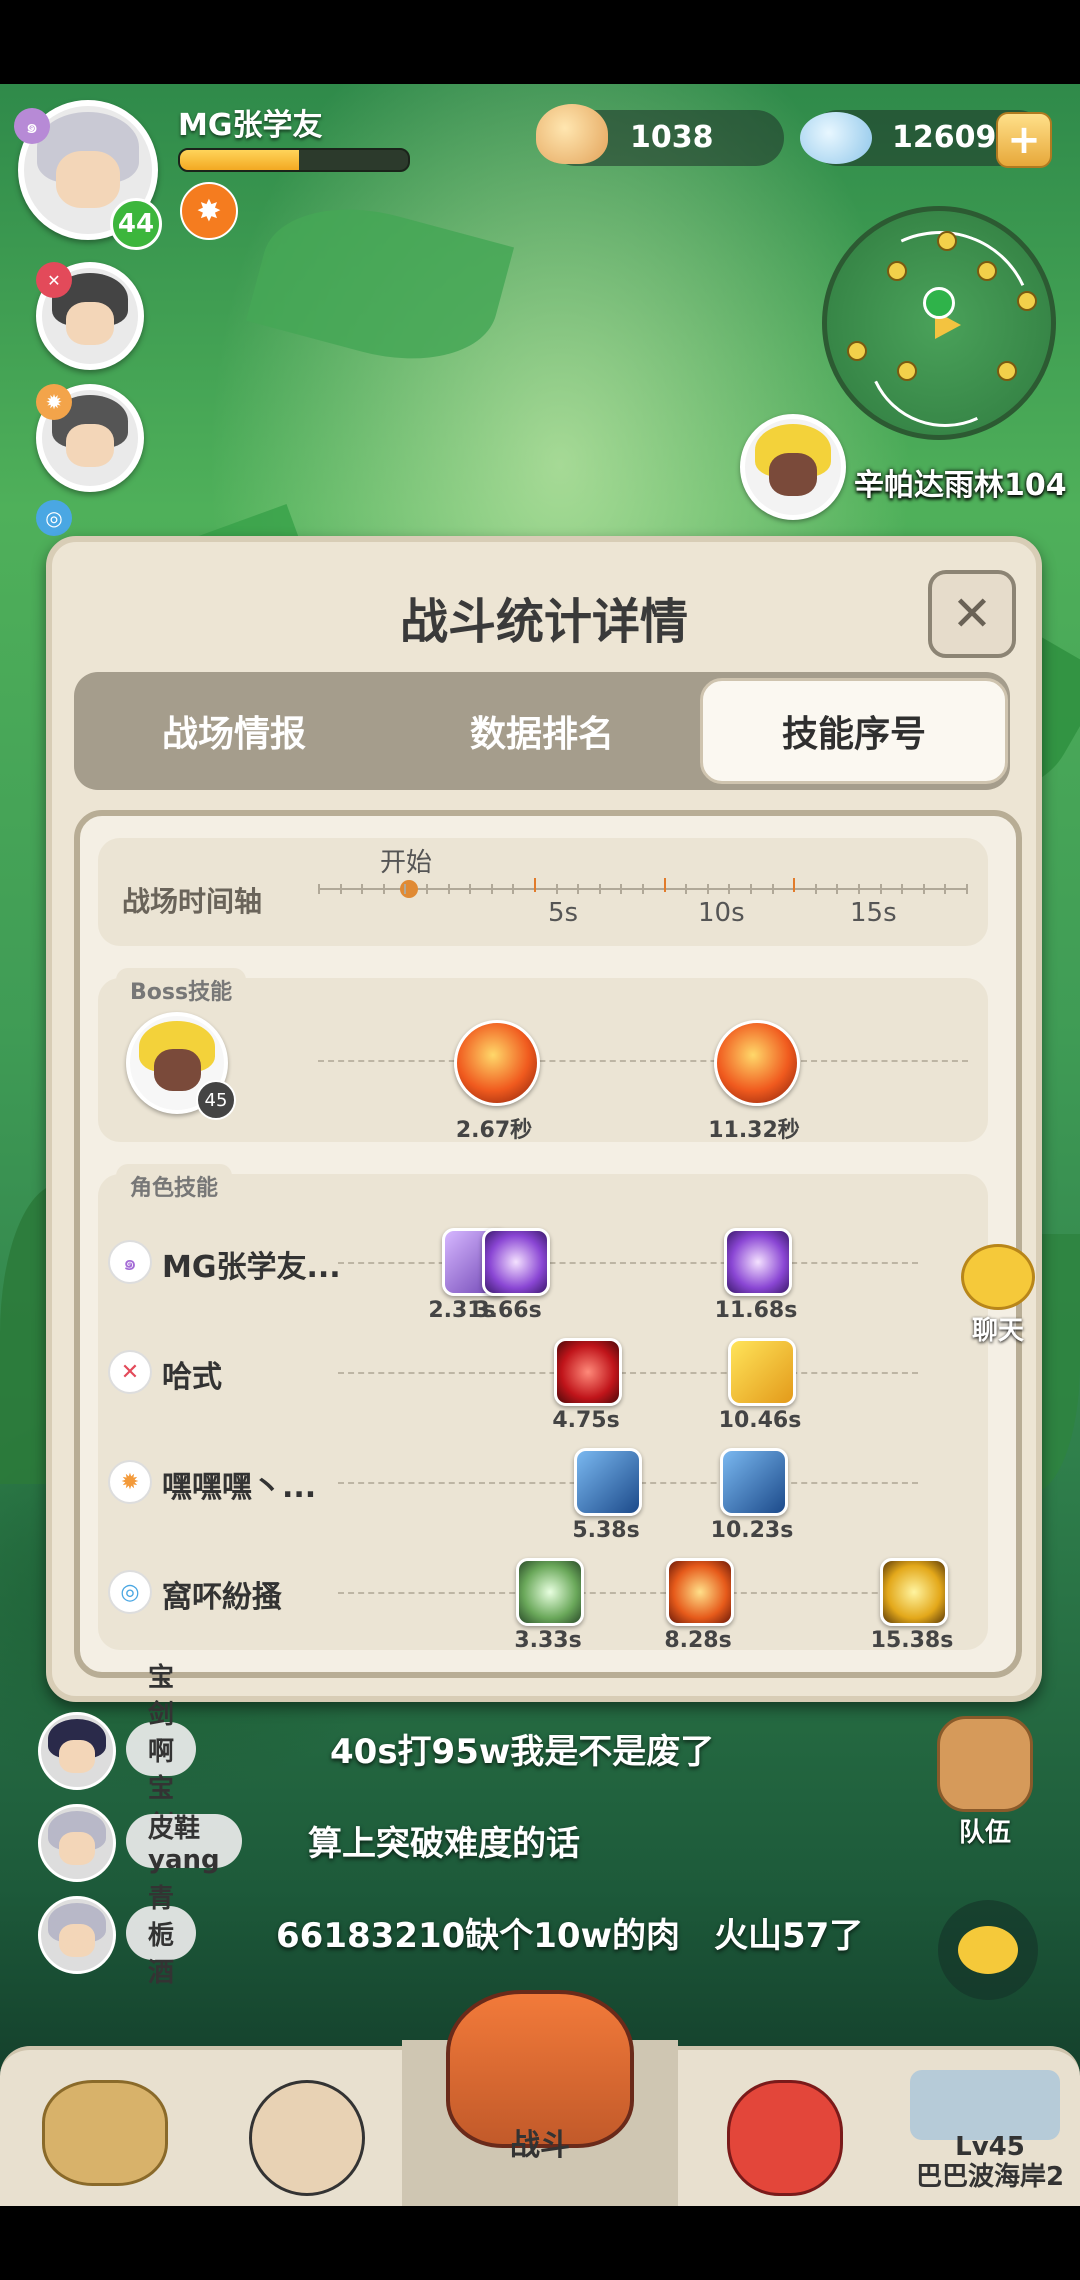 The height and width of the screenshot is (2280, 1080). What do you see at coordinates (548, 1640) in the screenshot?
I see `skill-time: 3.33s` at bounding box center [548, 1640].